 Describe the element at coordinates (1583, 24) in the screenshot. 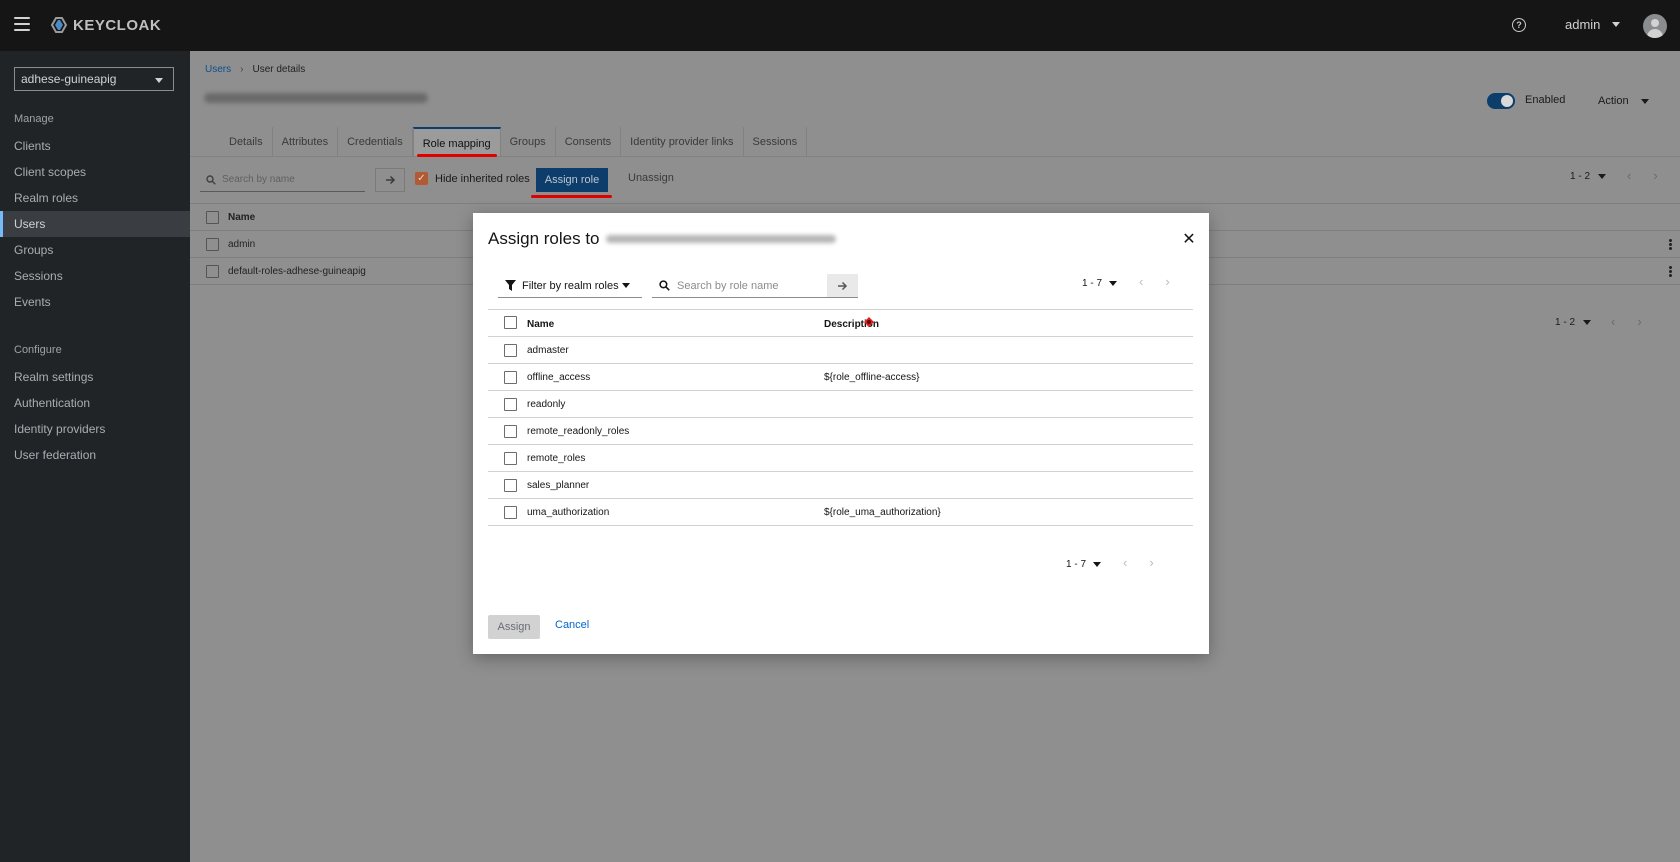

I see `user-name: admin` at that location.